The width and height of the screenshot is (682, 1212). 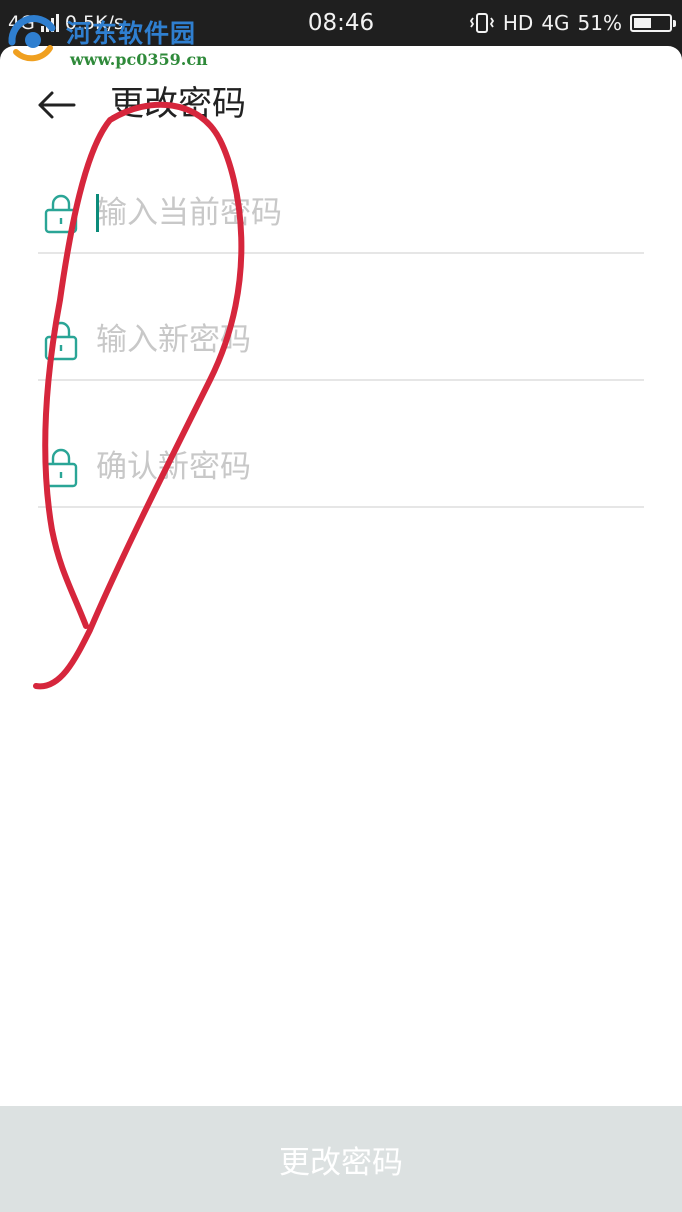 What do you see at coordinates (599, 23) in the screenshot?
I see `battery-percent: 51%` at bounding box center [599, 23].